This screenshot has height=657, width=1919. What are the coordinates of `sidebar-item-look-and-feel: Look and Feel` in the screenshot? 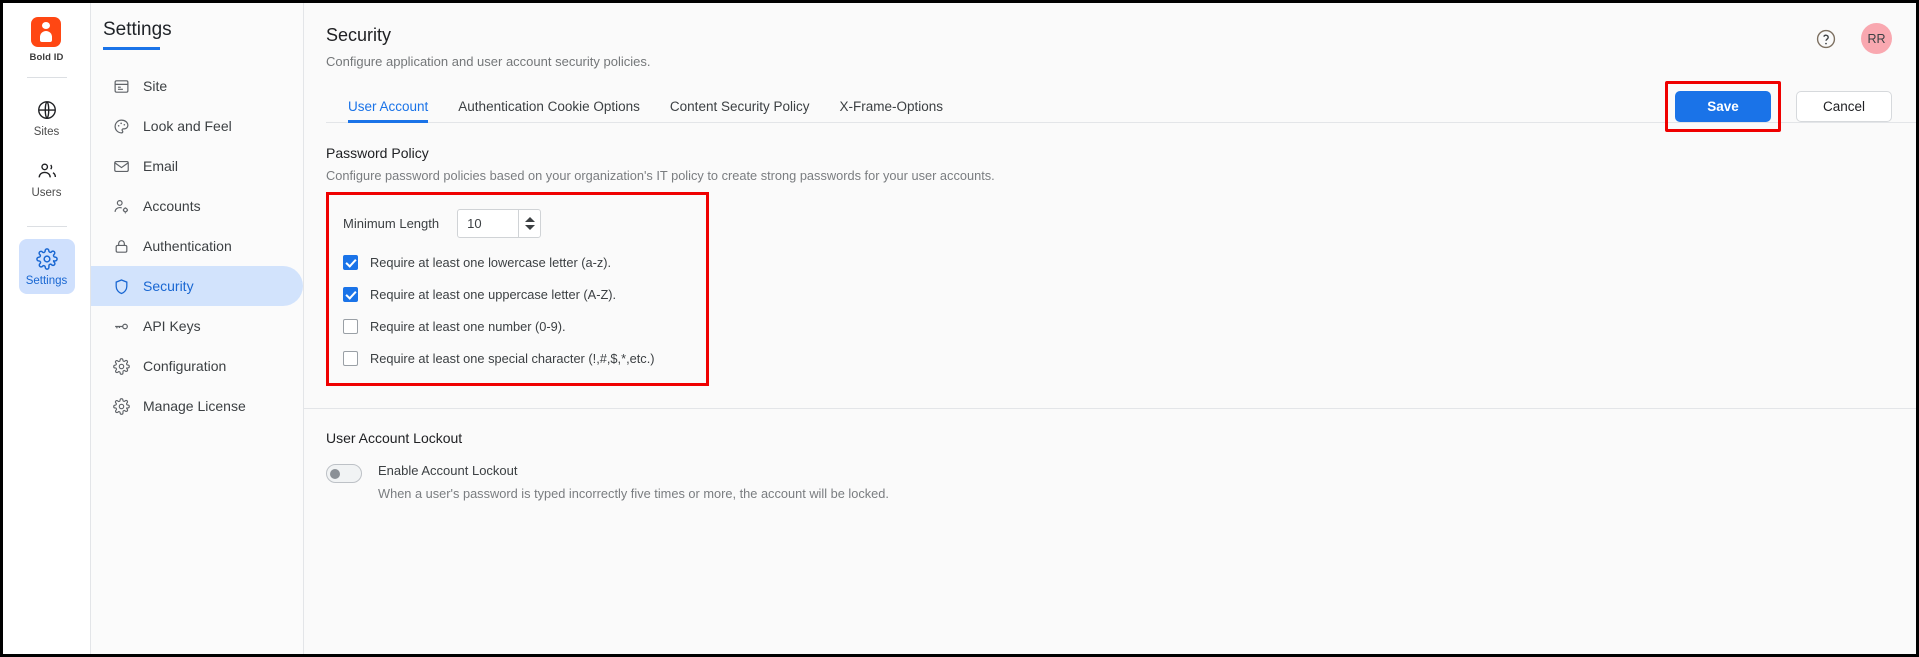 It's located at (197, 126).